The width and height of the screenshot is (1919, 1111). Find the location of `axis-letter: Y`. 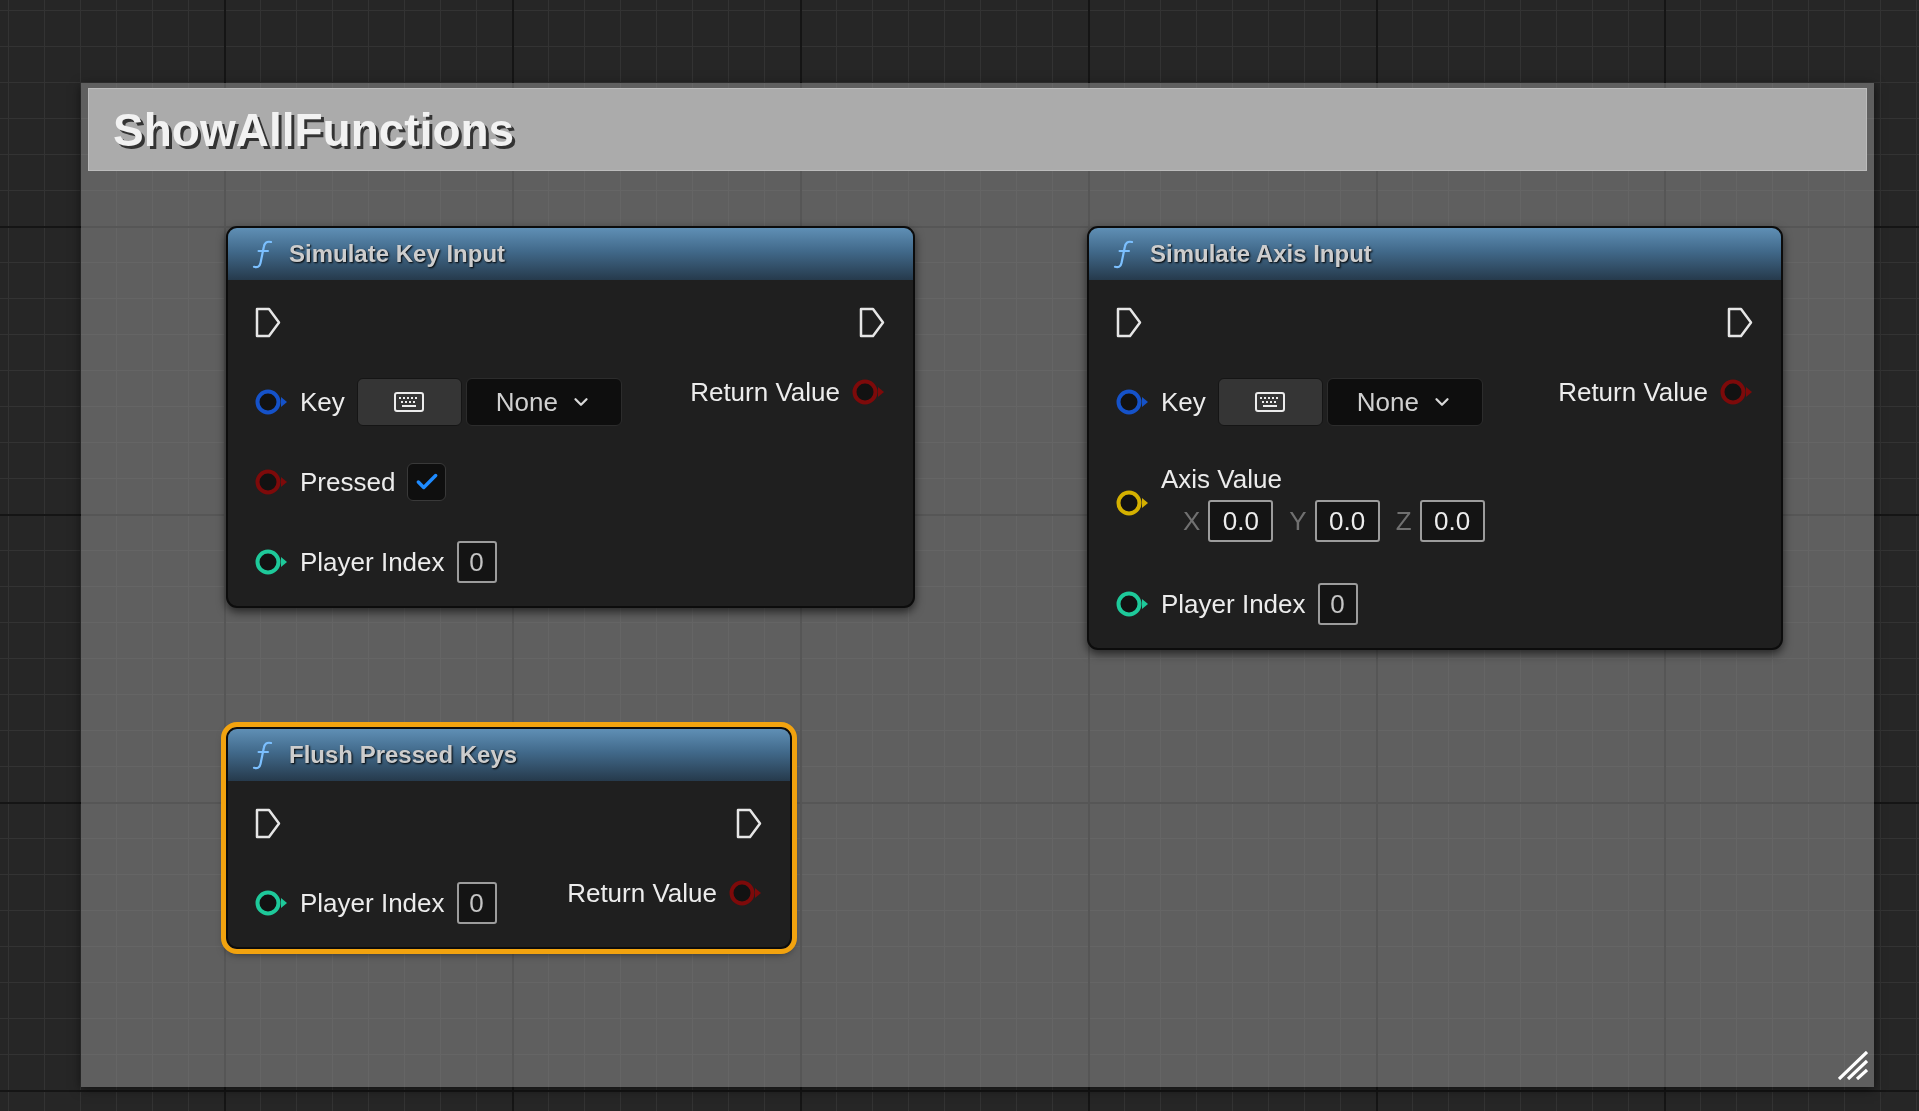

axis-letter: Y is located at coordinates (1298, 521).